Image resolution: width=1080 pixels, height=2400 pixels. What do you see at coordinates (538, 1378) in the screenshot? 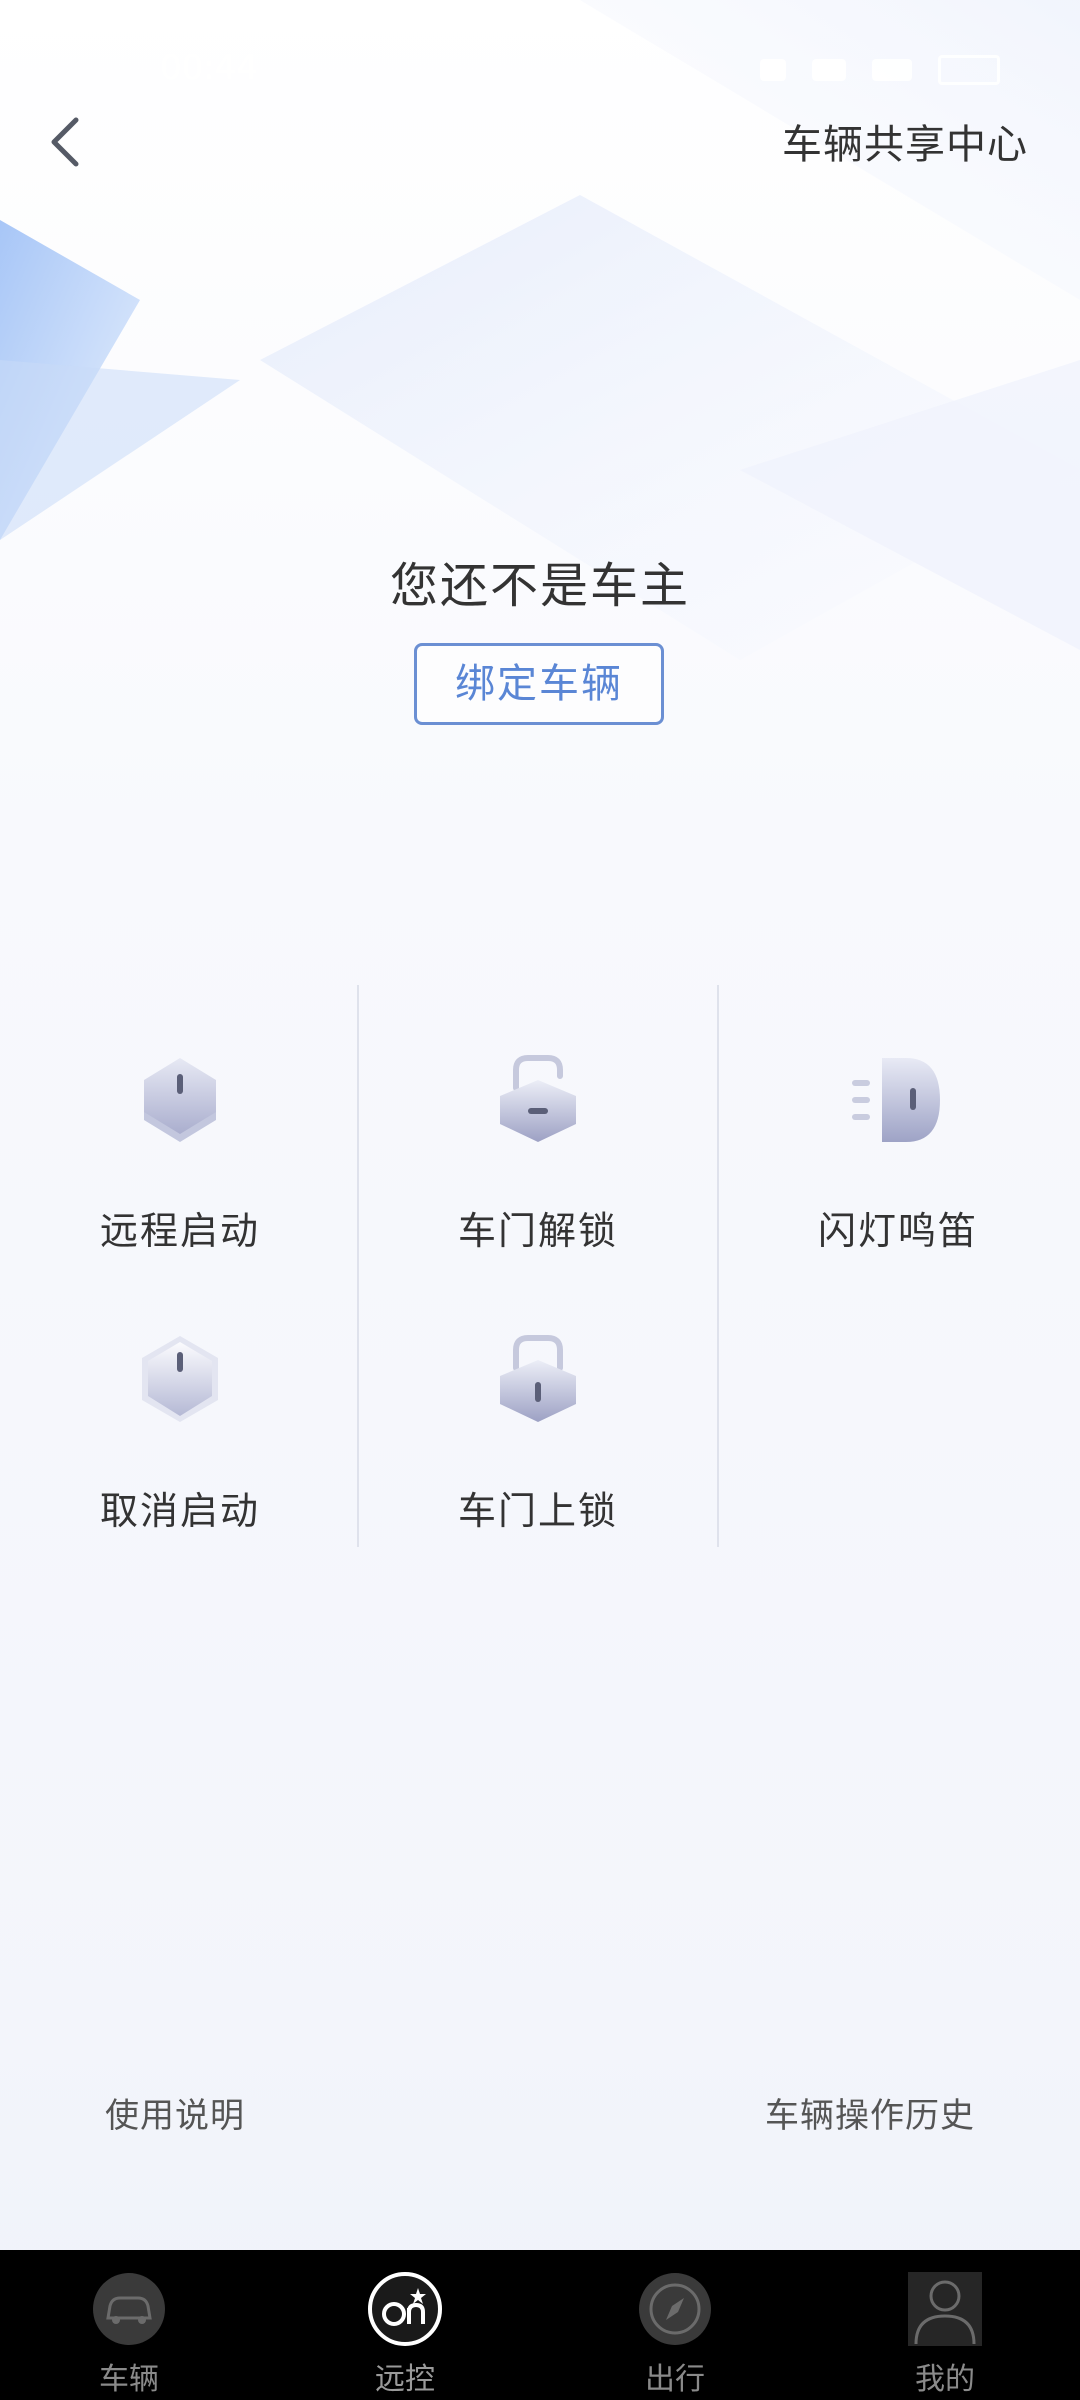
I see `lock-icon` at bounding box center [538, 1378].